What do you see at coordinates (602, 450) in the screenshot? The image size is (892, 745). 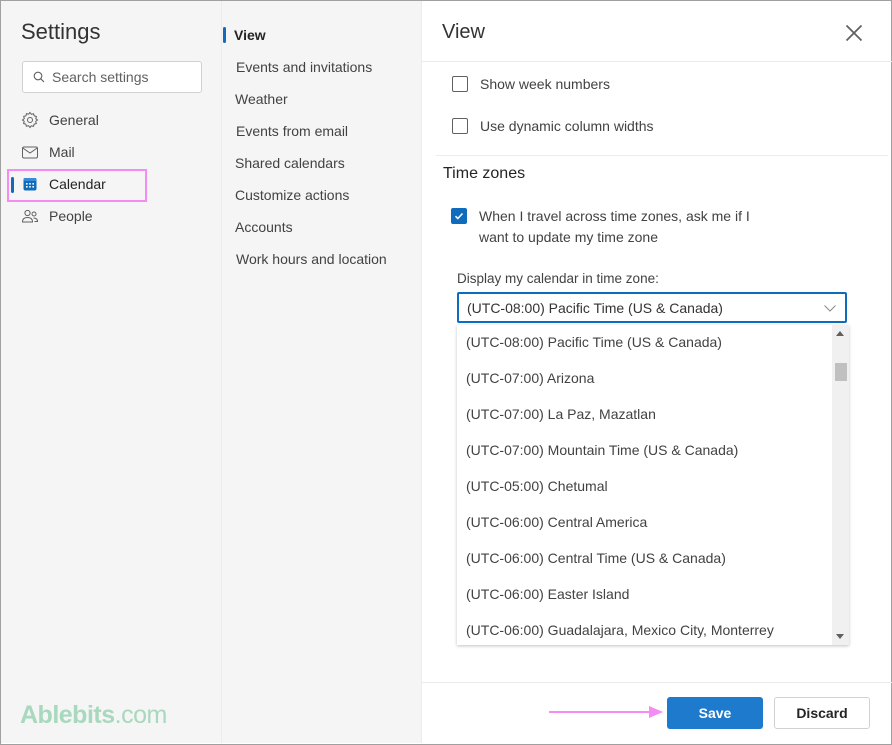 I see `dropdown-option: (UTC-07:00) Mountain Time (US & Canada)` at bounding box center [602, 450].